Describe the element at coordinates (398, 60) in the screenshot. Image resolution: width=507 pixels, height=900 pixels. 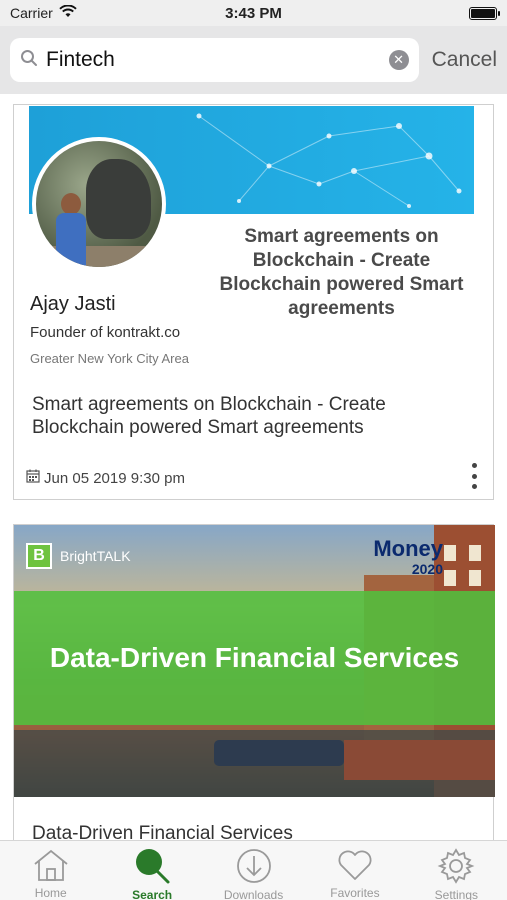
I see `clear-search-button: ✕` at that location.